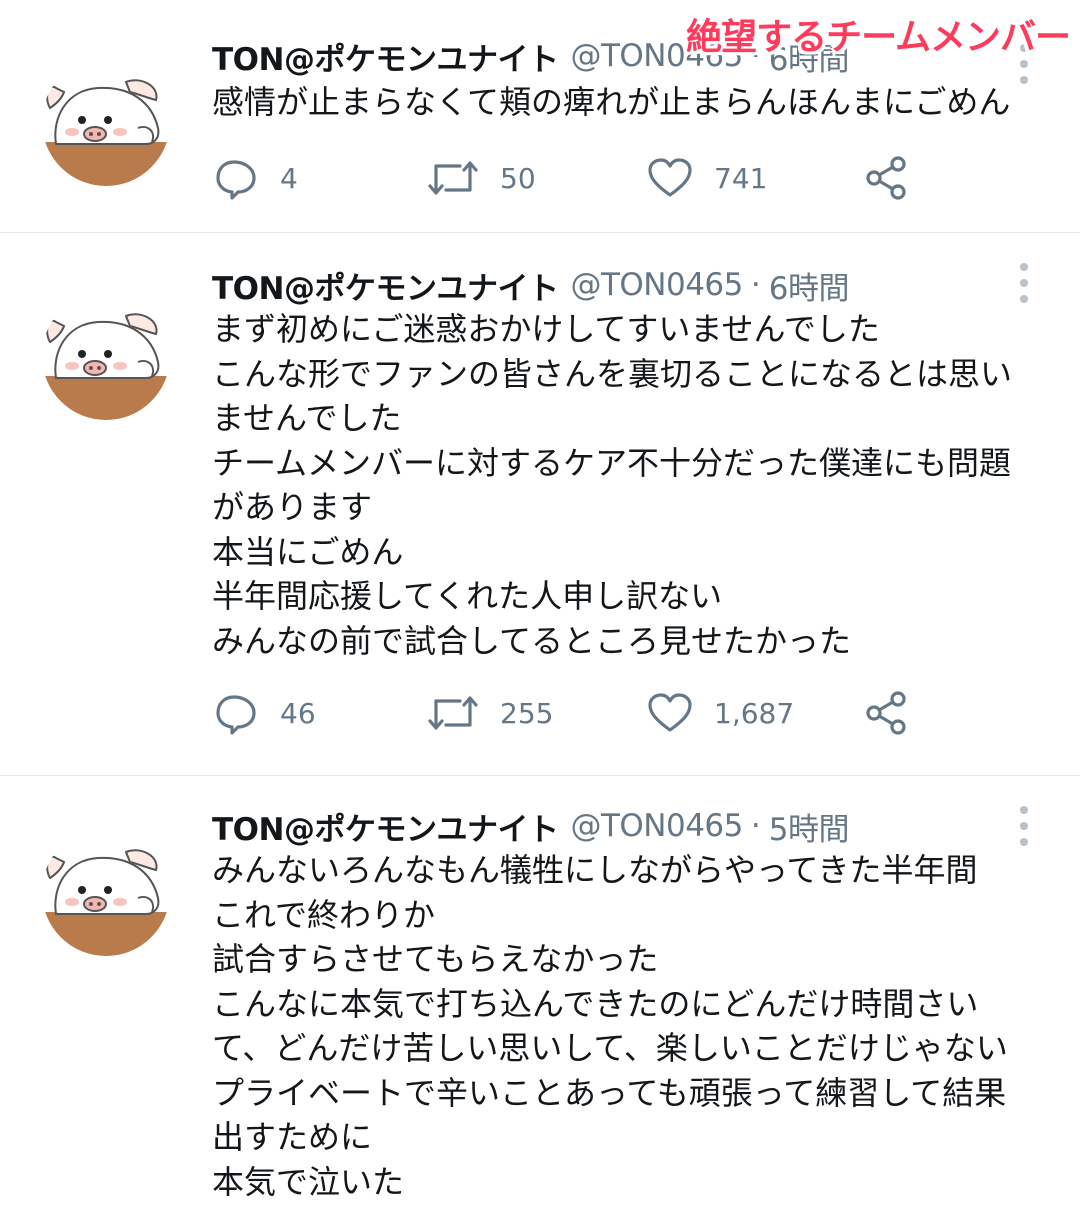 The width and height of the screenshot is (1080, 1229). I want to click on tweet-line: 本当にごめん, so click(308, 551).